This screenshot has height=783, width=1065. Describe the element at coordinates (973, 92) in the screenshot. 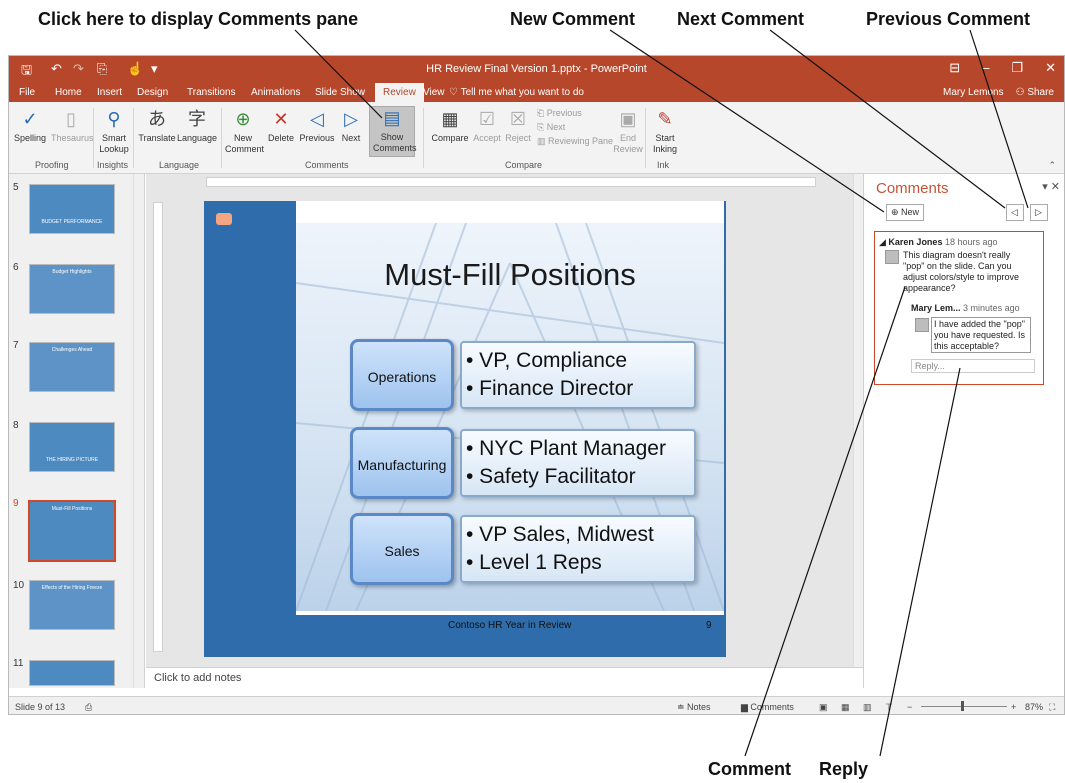

I see `user-name: Mary Lemons` at that location.